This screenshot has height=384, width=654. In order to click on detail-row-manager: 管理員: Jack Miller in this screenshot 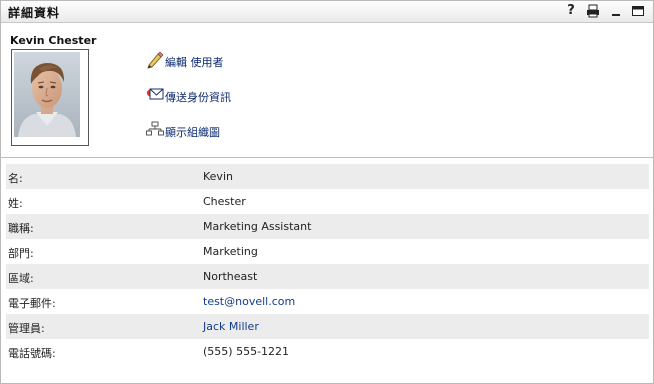, I will do `click(327, 326)`.